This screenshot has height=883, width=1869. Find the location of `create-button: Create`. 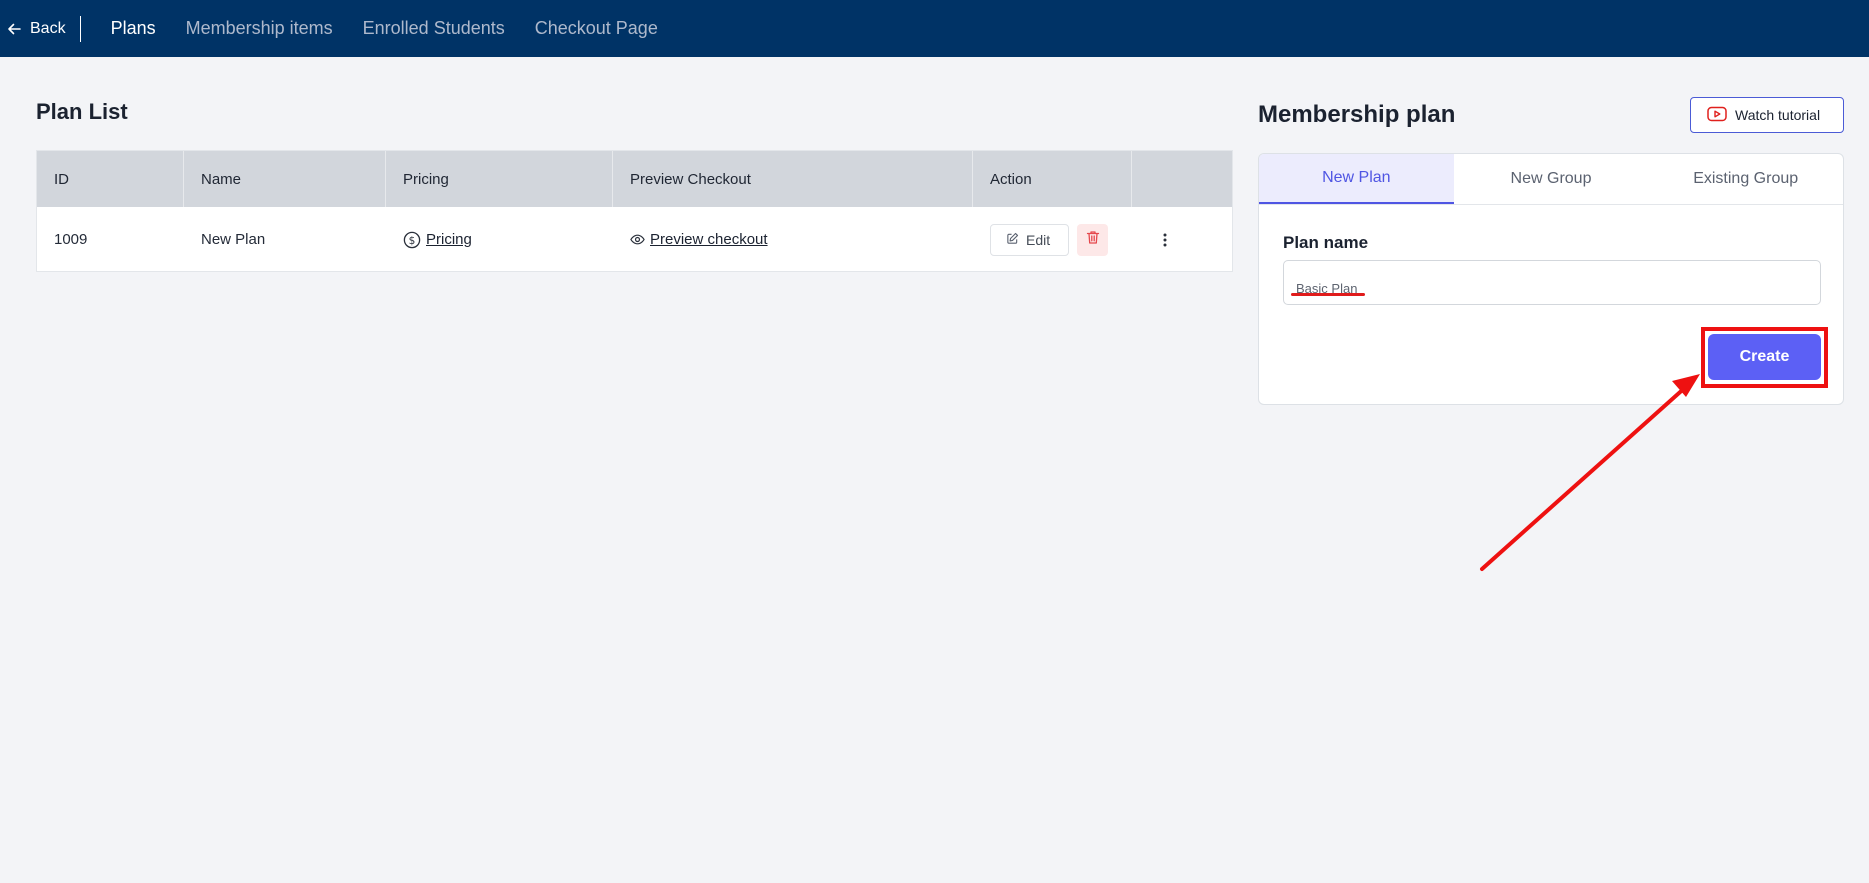

create-button: Create is located at coordinates (1764, 357).